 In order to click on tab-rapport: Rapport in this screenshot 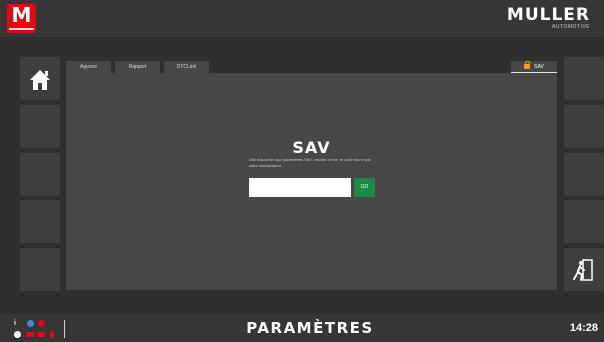, I will do `click(137, 67)`.